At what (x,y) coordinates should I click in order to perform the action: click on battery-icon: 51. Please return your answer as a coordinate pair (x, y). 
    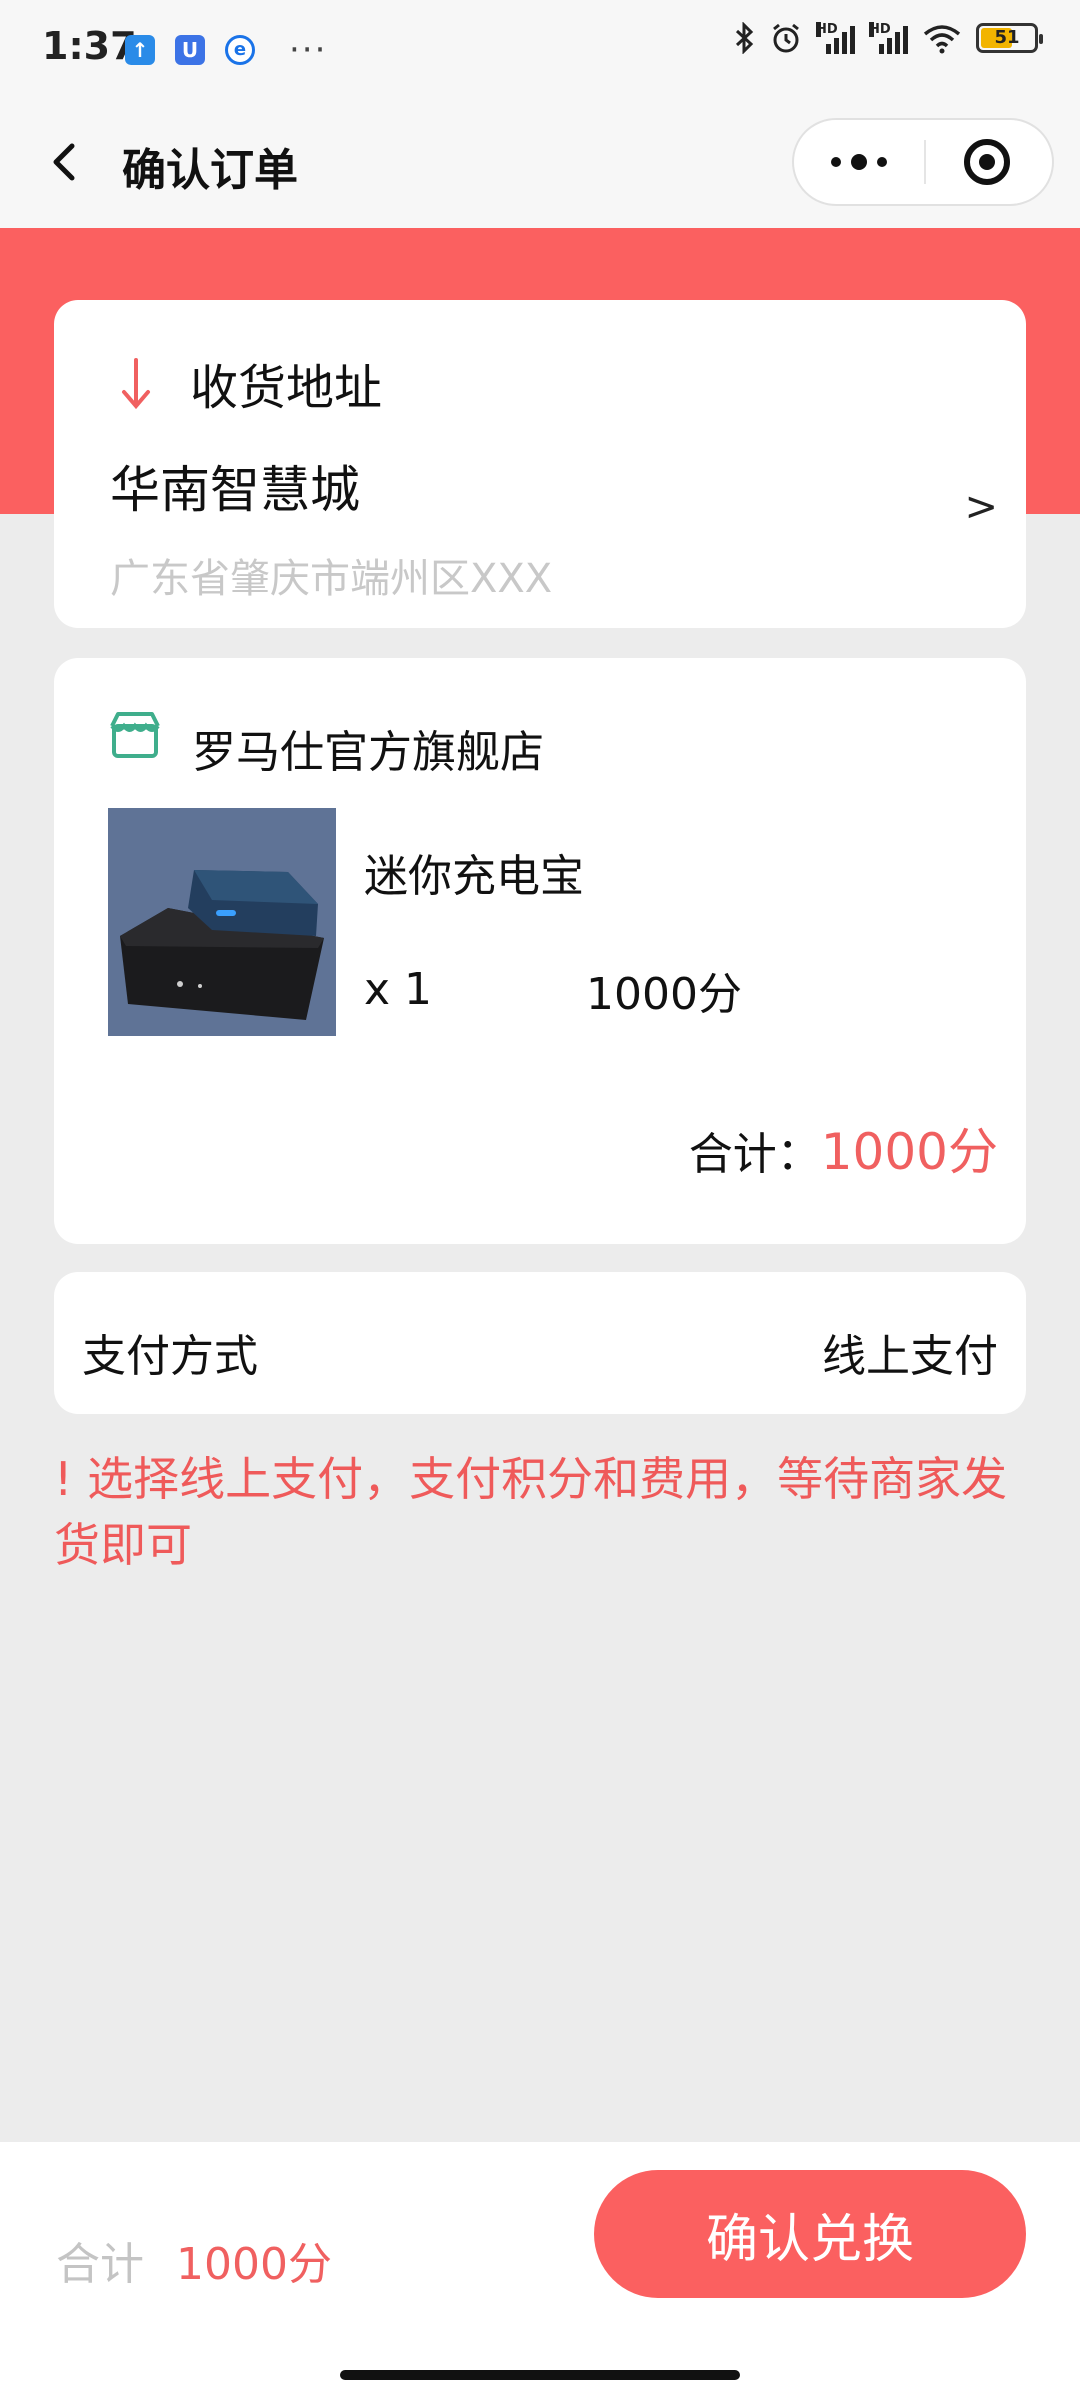
    Looking at the image, I should click on (1009, 38).